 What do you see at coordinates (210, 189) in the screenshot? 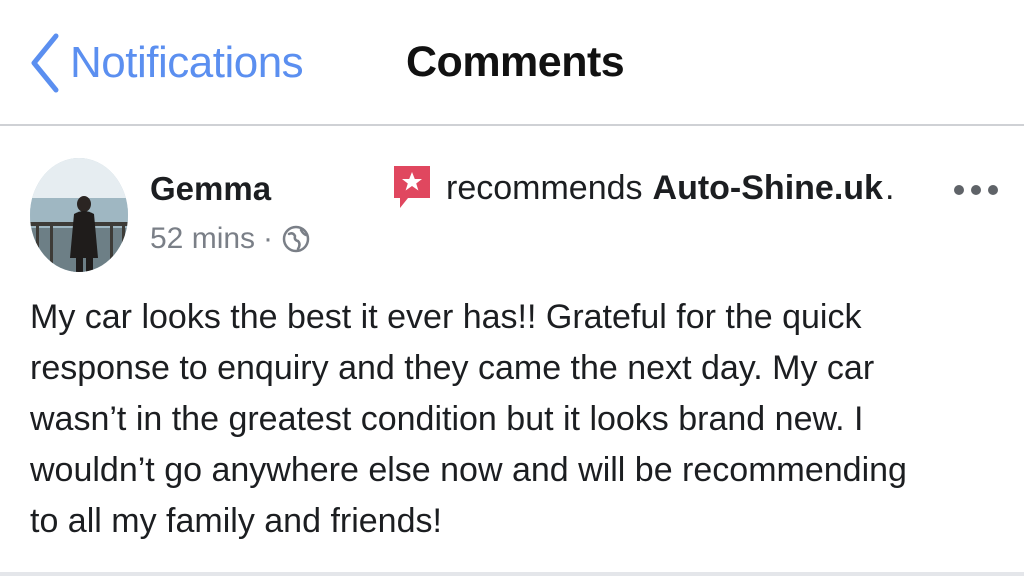
I see `author-name: Gemma` at bounding box center [210, 189].